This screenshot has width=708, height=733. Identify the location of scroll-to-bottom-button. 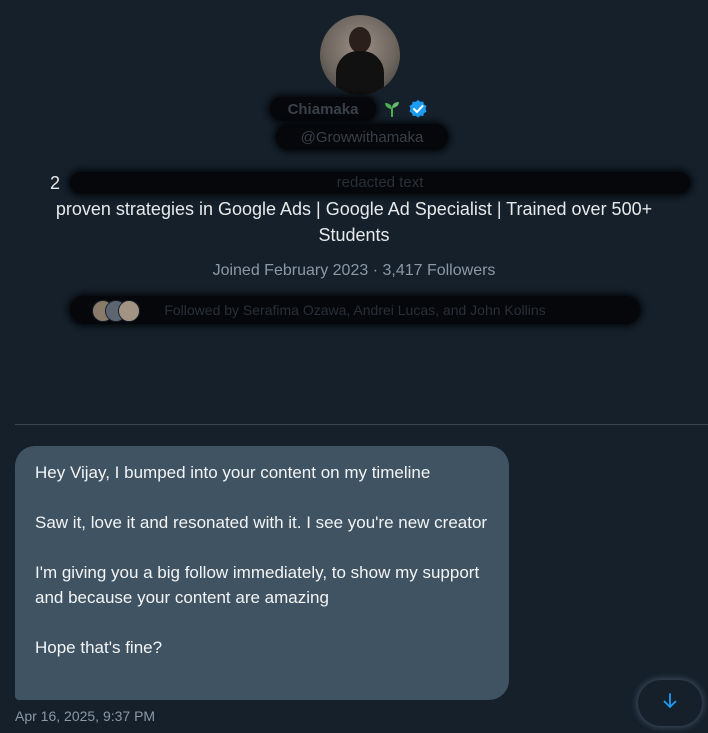
(670, 703).